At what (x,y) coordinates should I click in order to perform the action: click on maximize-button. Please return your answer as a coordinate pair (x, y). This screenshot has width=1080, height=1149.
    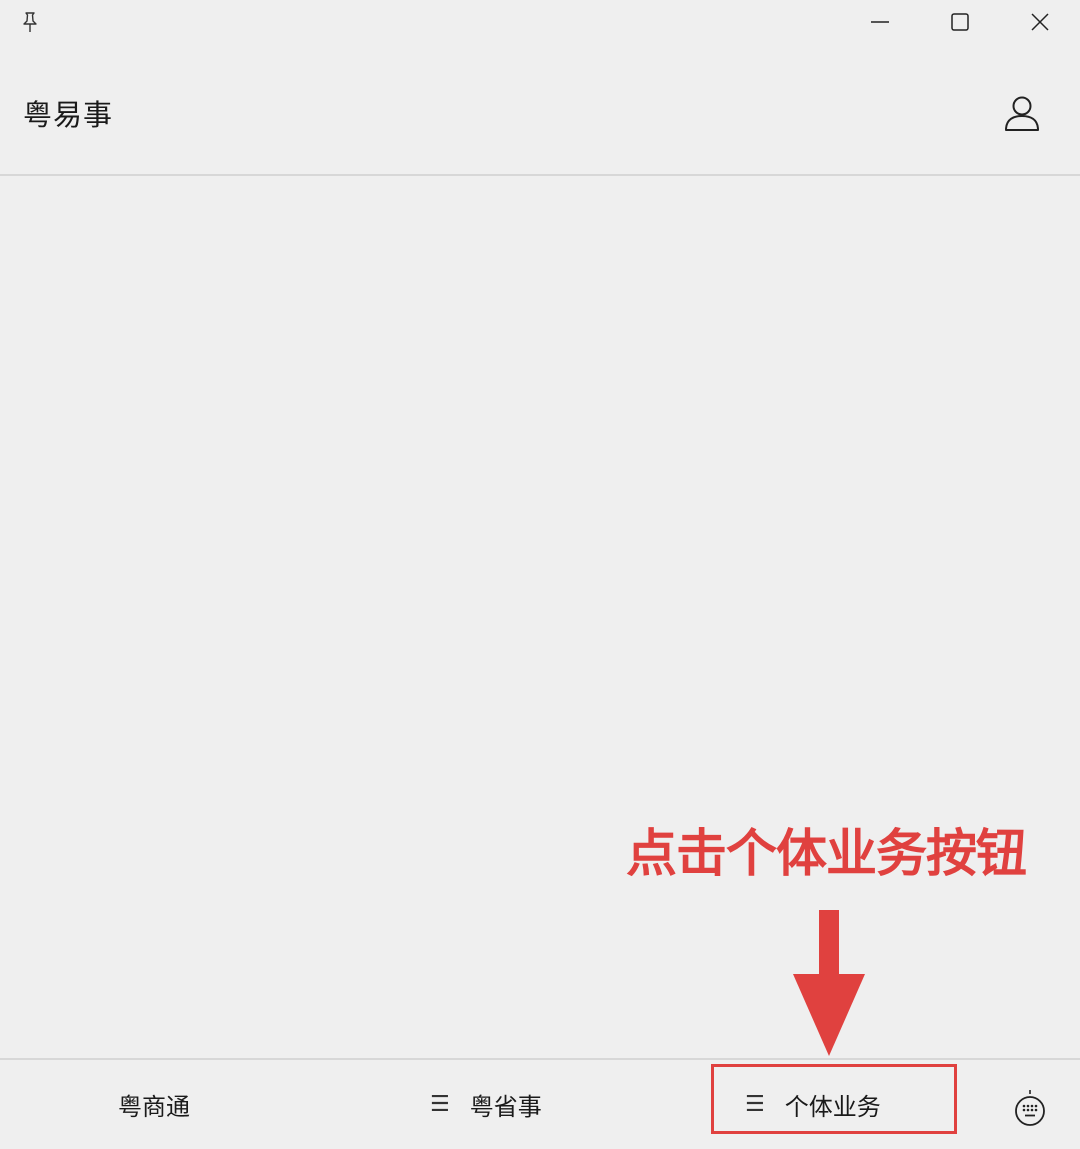
    Looking at the image, I should click on (960, 22).